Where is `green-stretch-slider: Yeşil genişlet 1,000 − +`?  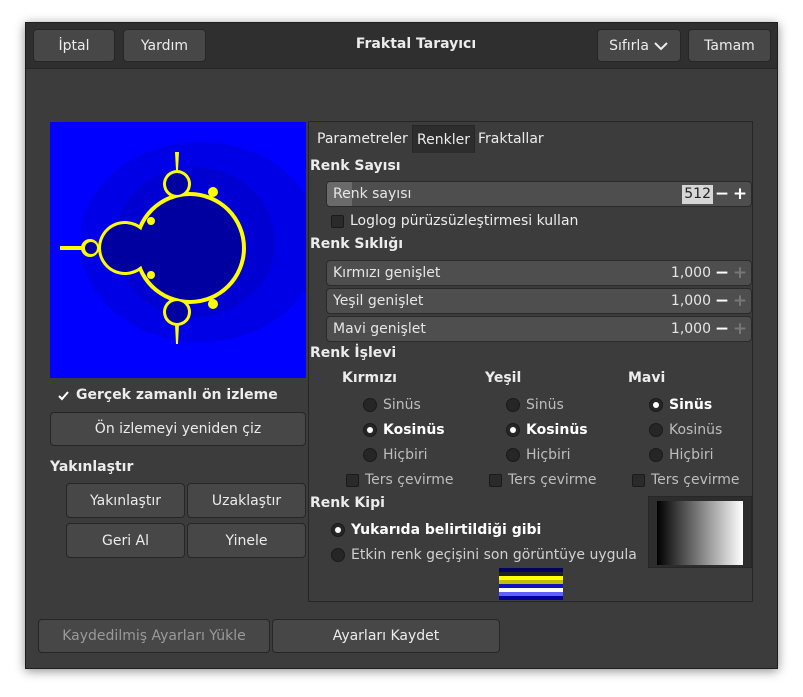 green-stretch-slider: Yeşil genişlet 1,000 − + is located at coordinates (539, 301).